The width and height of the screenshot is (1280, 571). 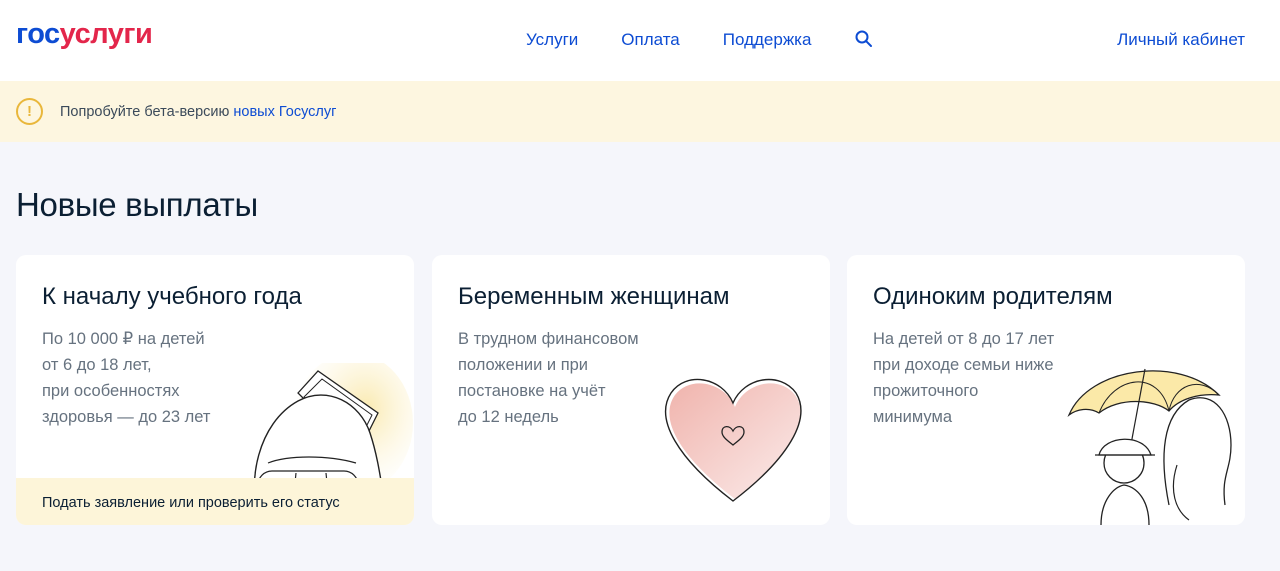 I want to click on card-description-line: от 6 до 18 лет,, so click(x=97, y=365).